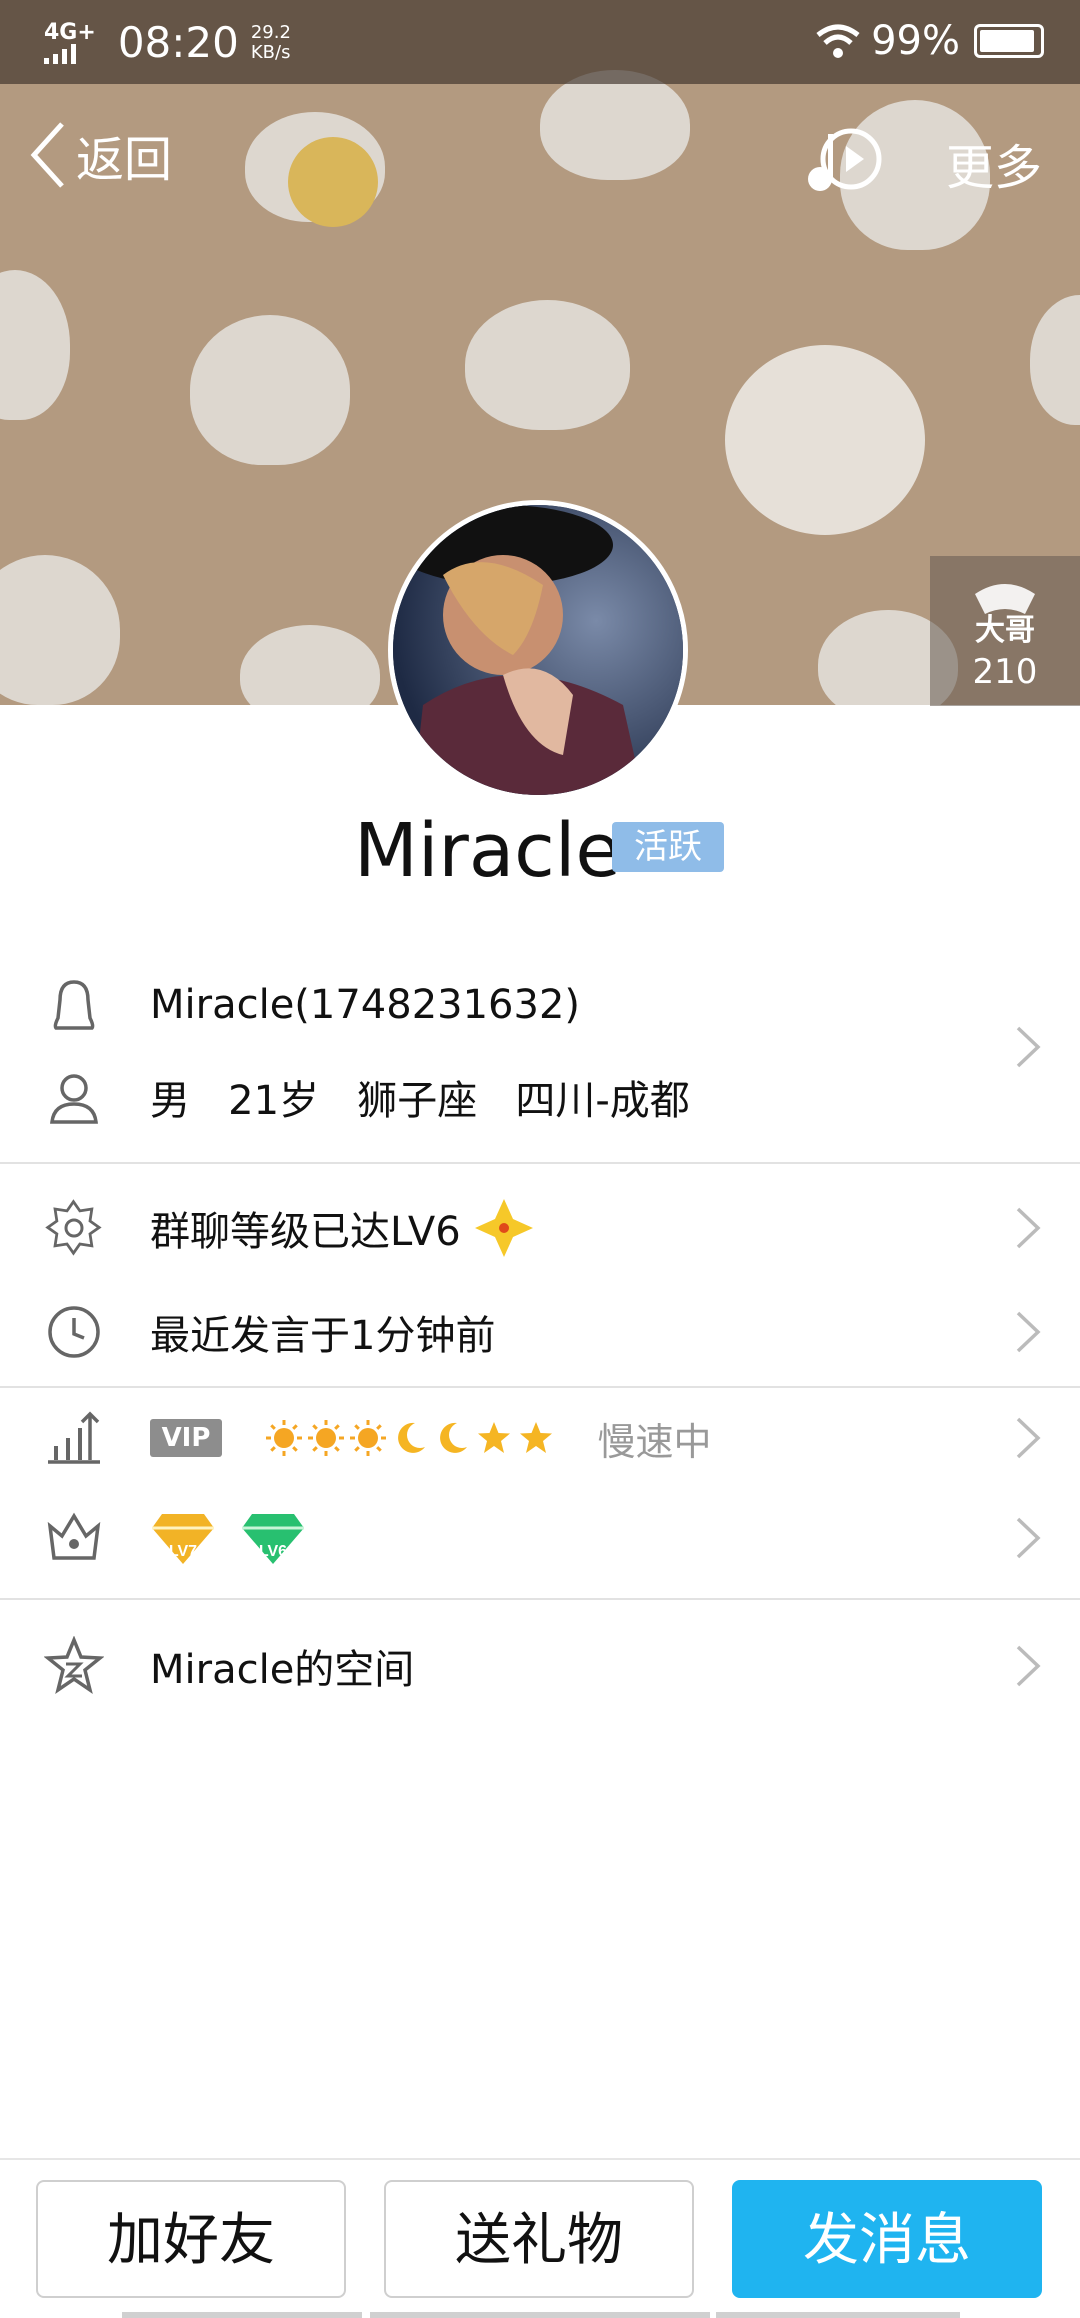  Describe the element at coordinates (273, 1539) in the screenshot. I see `green-diamond-badge-icon: LV6` at that location.